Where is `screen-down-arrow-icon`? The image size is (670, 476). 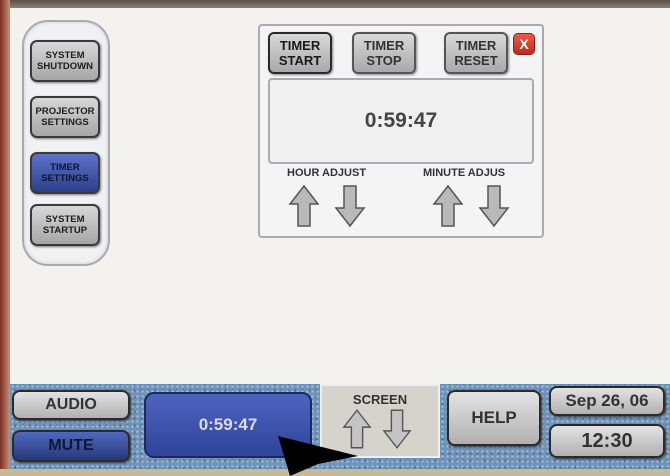
screen-down-arrow-icon is located at coordinates (397, 429).